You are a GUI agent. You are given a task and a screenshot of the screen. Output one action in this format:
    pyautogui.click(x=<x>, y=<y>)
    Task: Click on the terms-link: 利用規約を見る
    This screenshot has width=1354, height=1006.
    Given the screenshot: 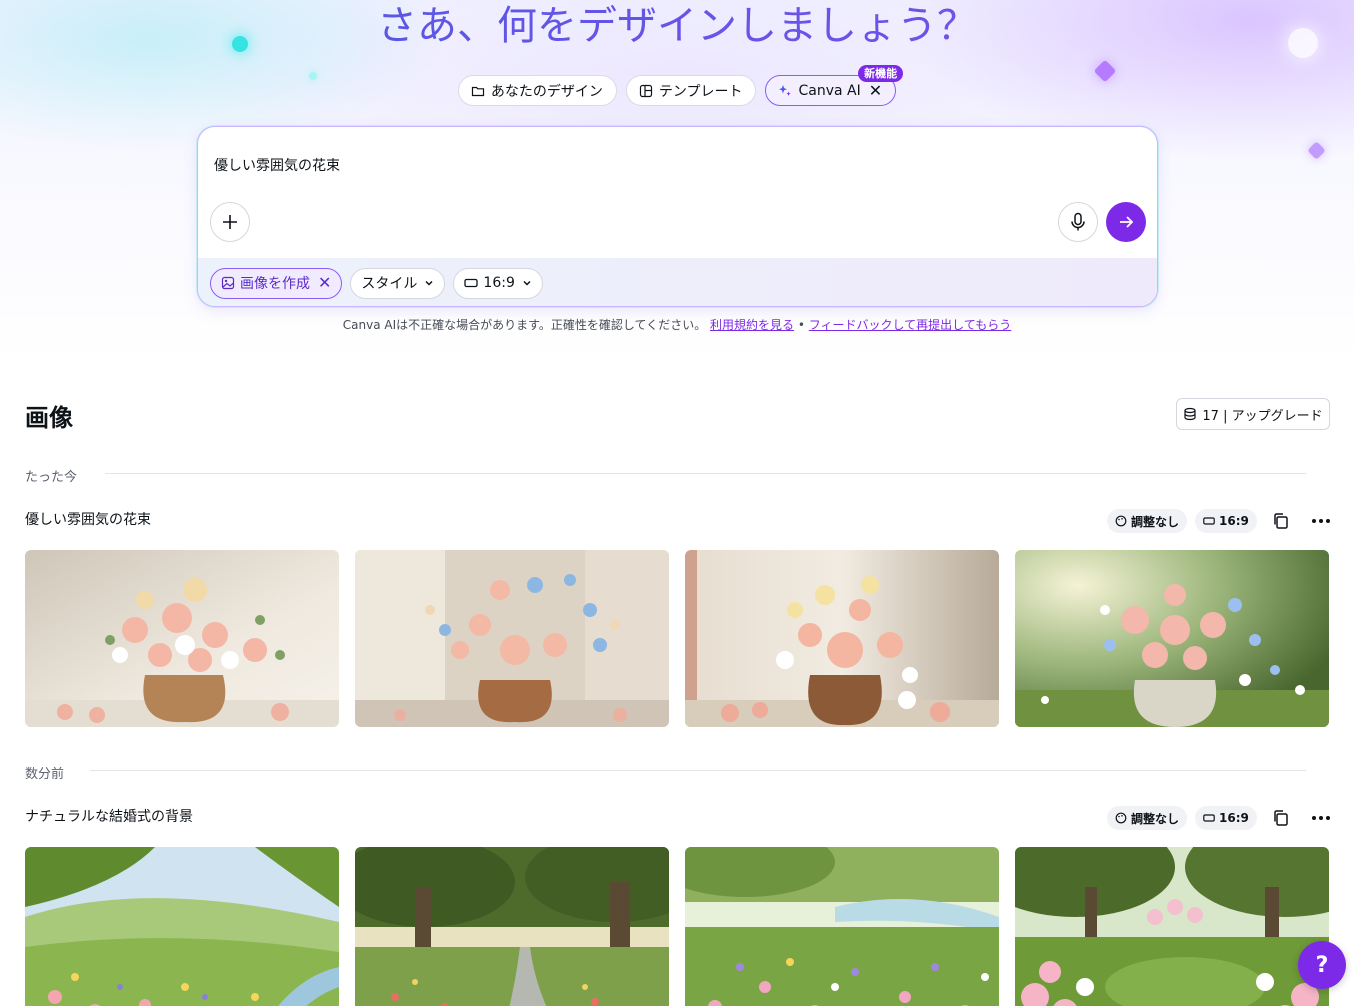 What is the action you would take?
    pyautogui.click(x=752, y=325)
    